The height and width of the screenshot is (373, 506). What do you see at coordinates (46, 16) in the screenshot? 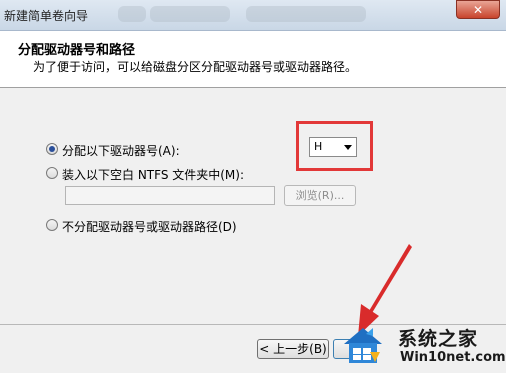
I see `window-title: 新建简单卷向导` at bounding box center [46, 16].